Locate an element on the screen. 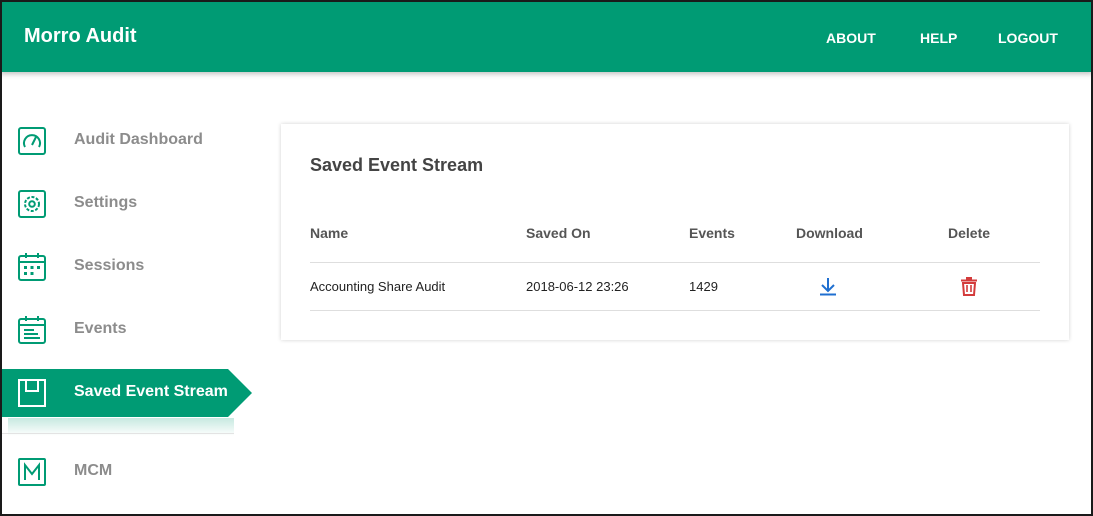 The width and height of the screenshot is (1093, 516). save-icon is located at coordinates (32, 393).